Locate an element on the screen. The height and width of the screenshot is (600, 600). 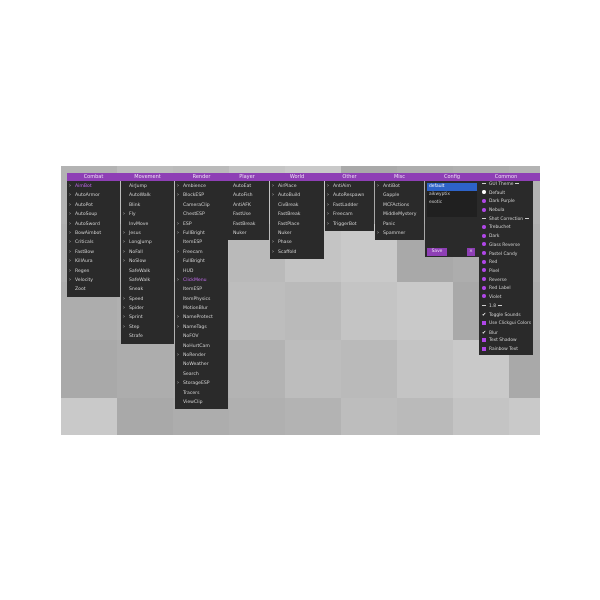
module-item: ItemPhysics is located at coordinates (201, 299).